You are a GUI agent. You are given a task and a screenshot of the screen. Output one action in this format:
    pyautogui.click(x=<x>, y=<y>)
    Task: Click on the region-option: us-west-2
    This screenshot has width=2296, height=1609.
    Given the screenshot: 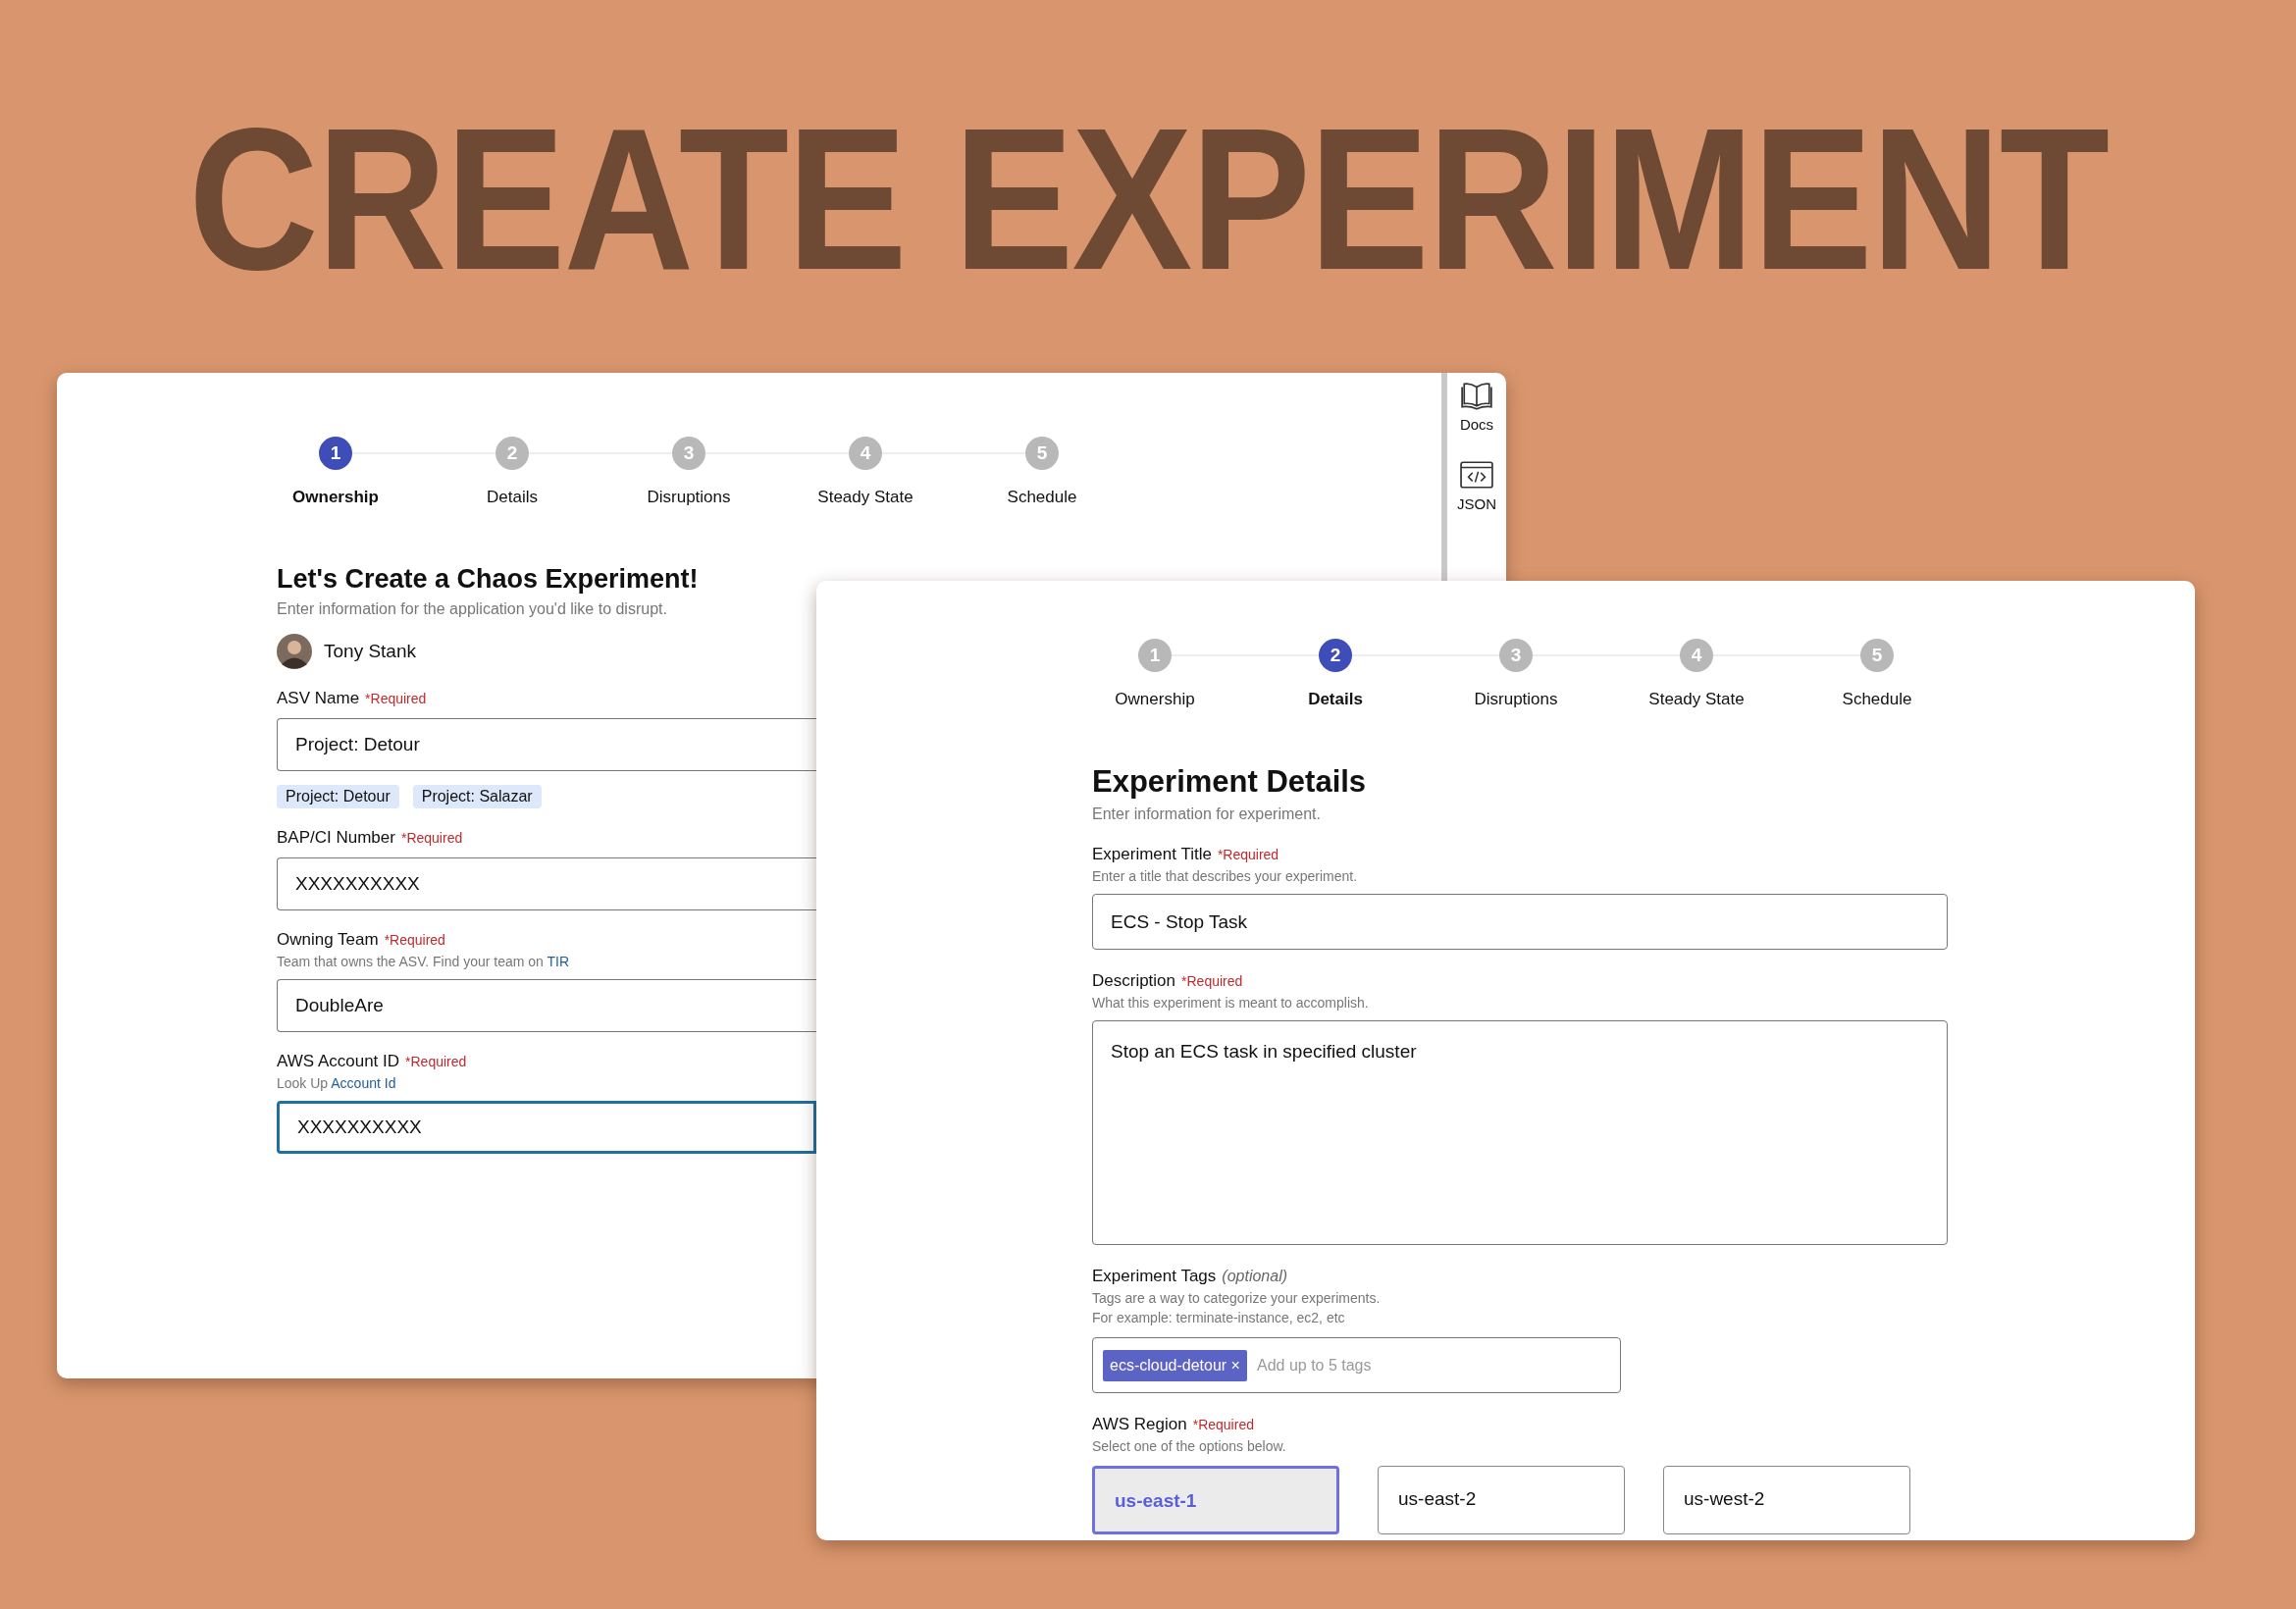 What is the action you would take?
    pyautogui.click(x=1786, y=1500)
    